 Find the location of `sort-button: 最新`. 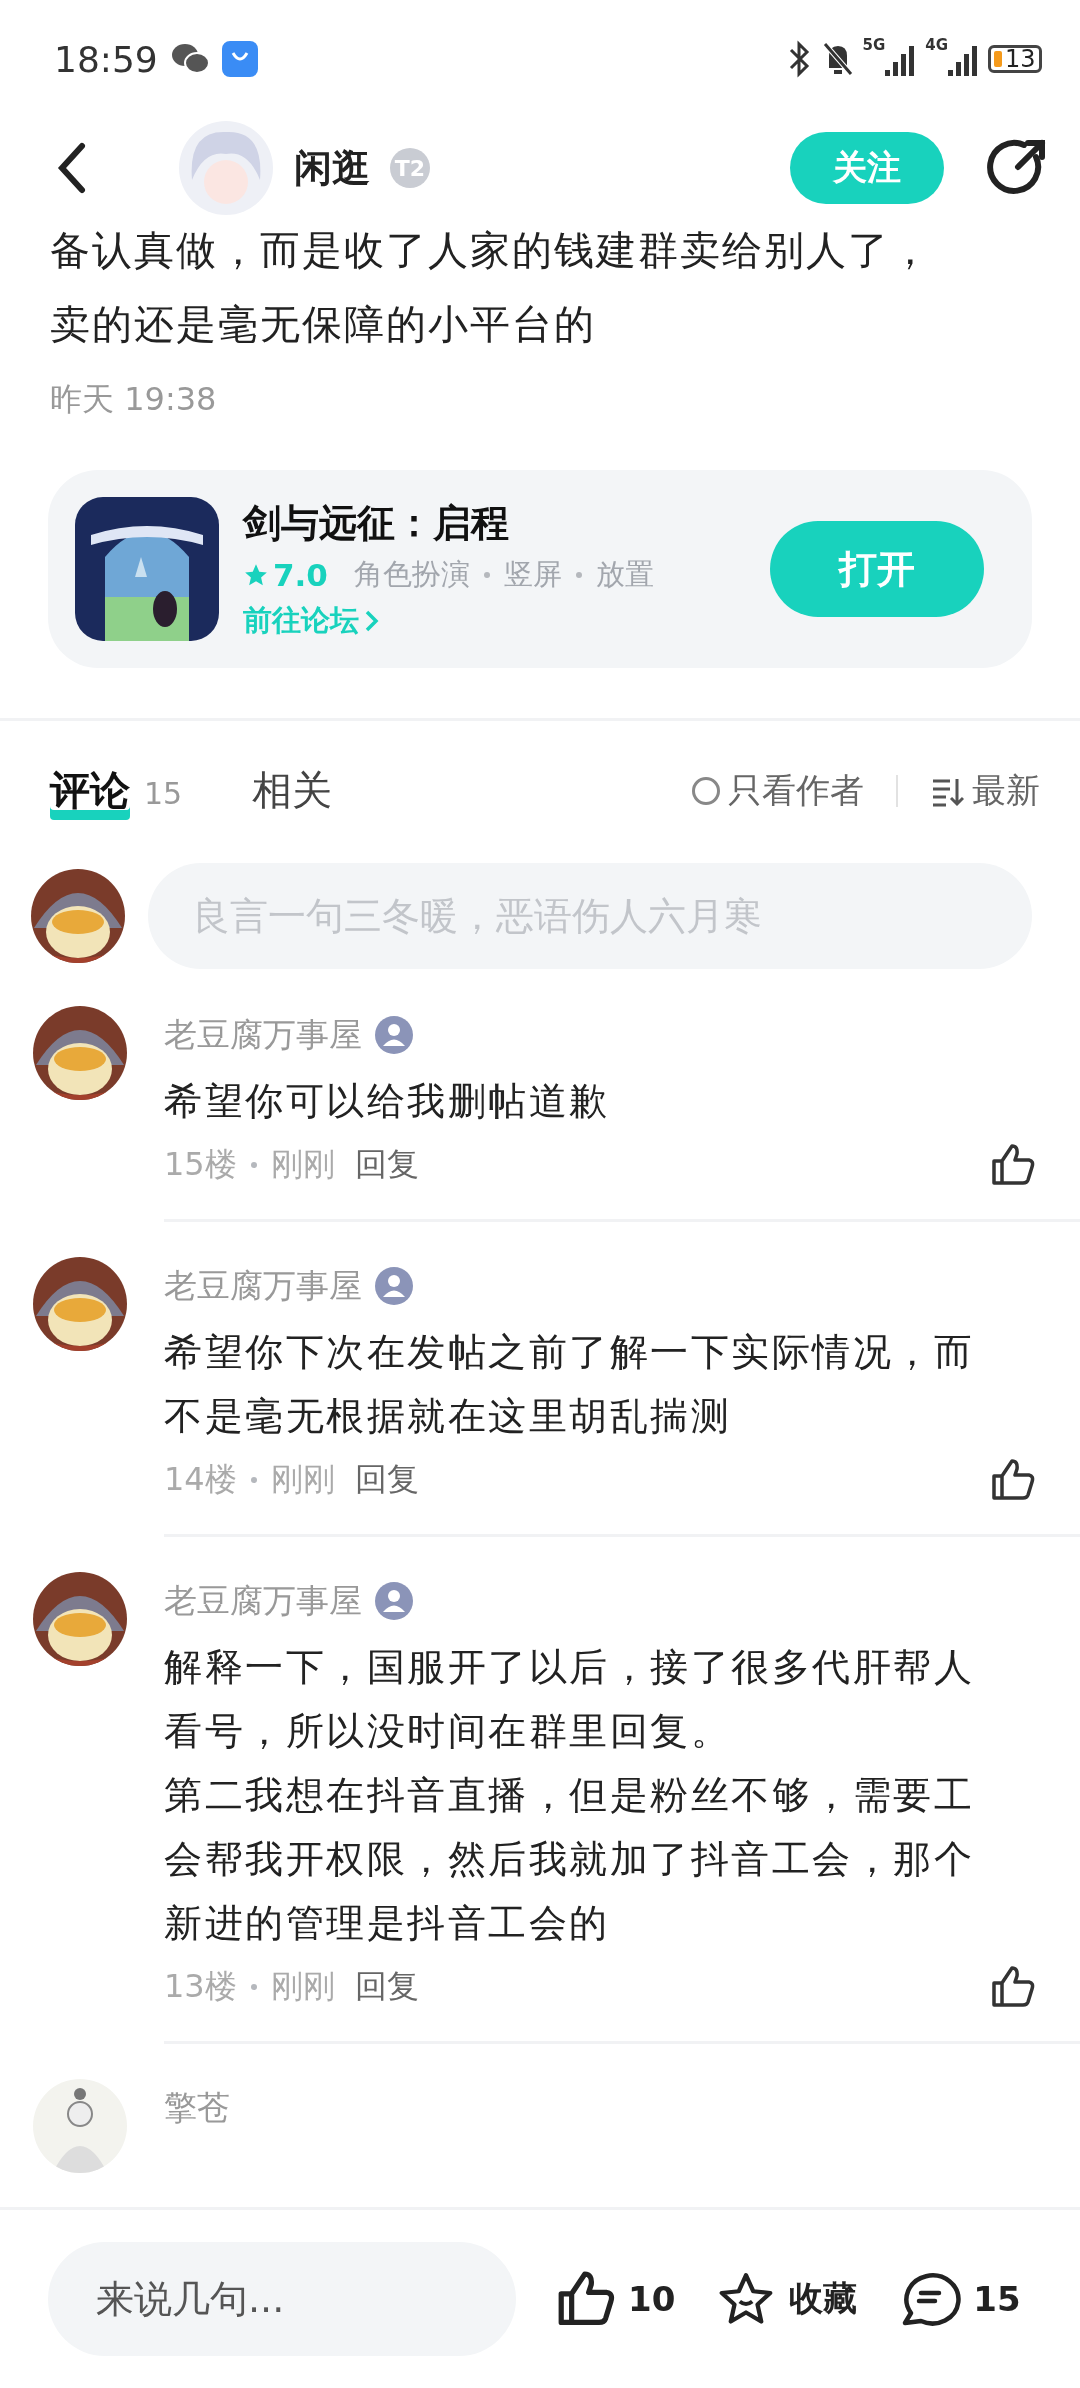

sort-button: 最新 is located at coordinates (985, 791).